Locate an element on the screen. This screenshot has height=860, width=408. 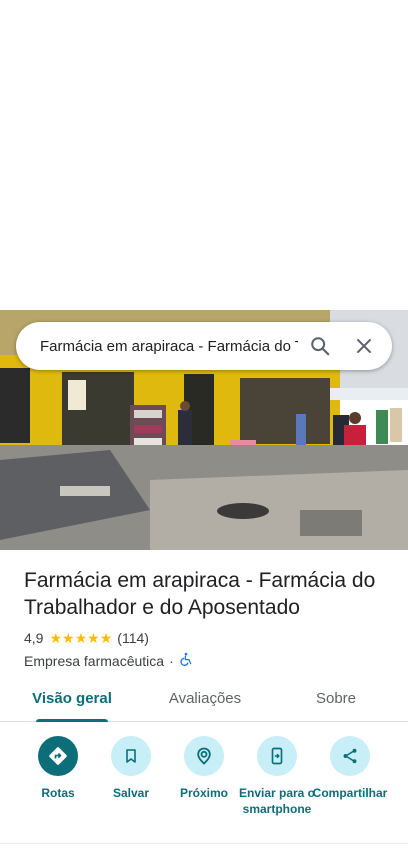
directions-button: Rotas is located at coordinates (58, 768).